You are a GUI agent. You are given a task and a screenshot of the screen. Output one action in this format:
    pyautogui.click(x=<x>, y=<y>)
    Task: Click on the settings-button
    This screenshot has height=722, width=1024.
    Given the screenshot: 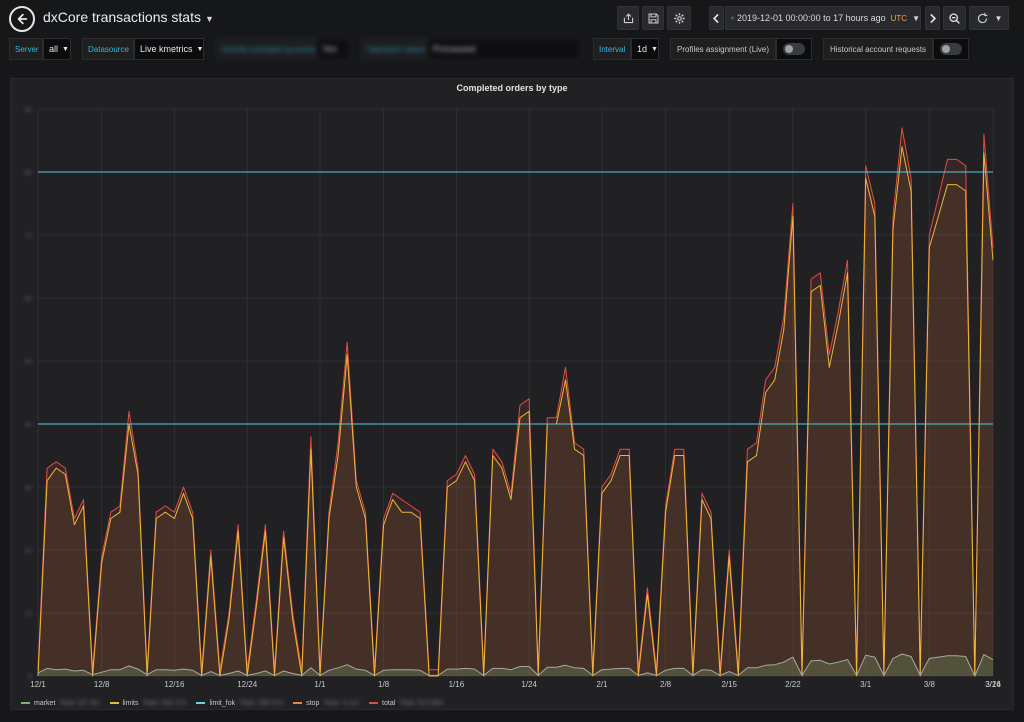 What is the action you would take?
    pyautogui.click(x=679, y=18)
    